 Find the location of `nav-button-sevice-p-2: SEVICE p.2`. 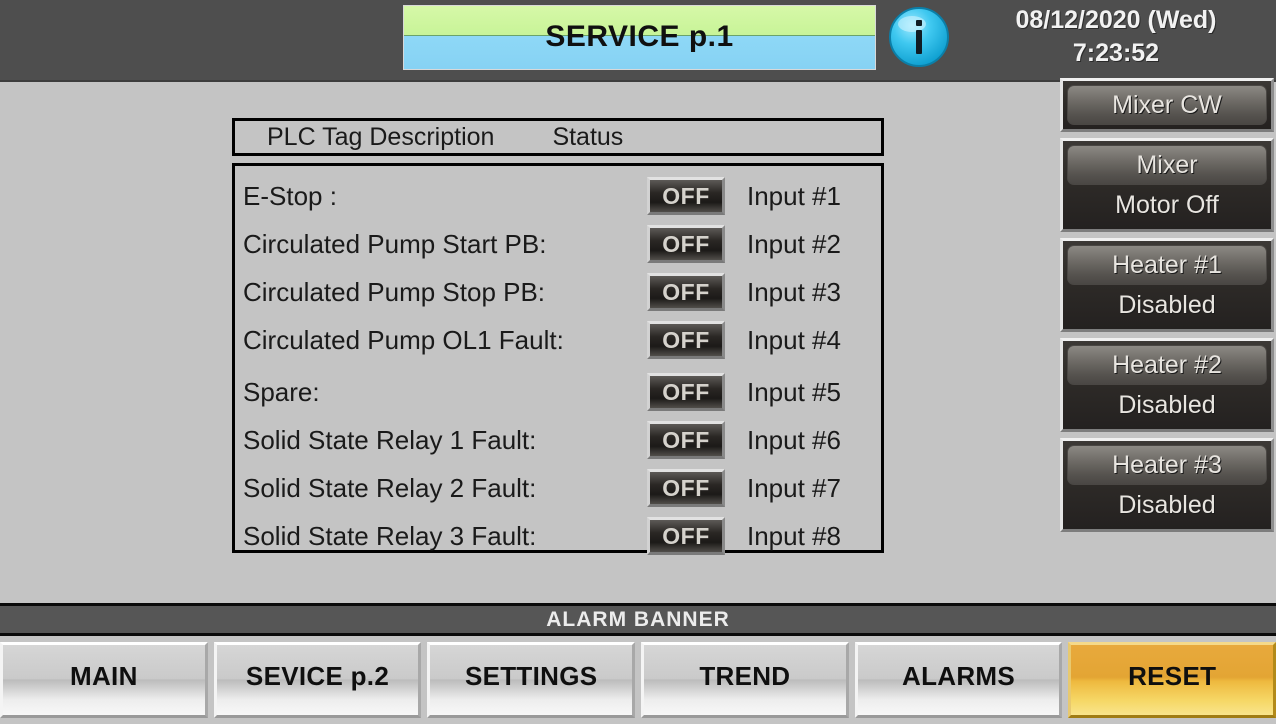

nav-button-sevice-p-2: SEVICE p.2 is located at coordinates (317, 680).